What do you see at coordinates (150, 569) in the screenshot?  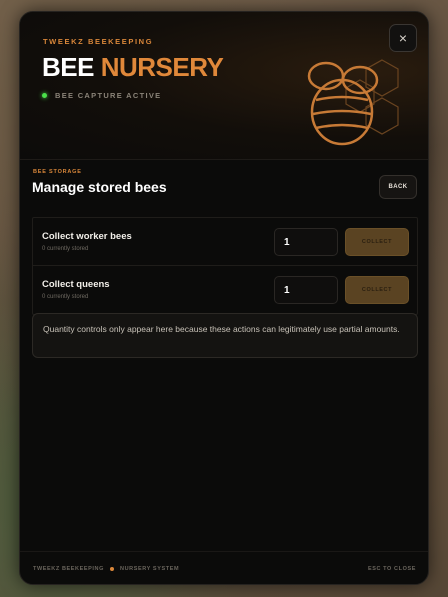 I see `footer-system-label: NURSERY SYSTEM` at bounding box center [150, 569].